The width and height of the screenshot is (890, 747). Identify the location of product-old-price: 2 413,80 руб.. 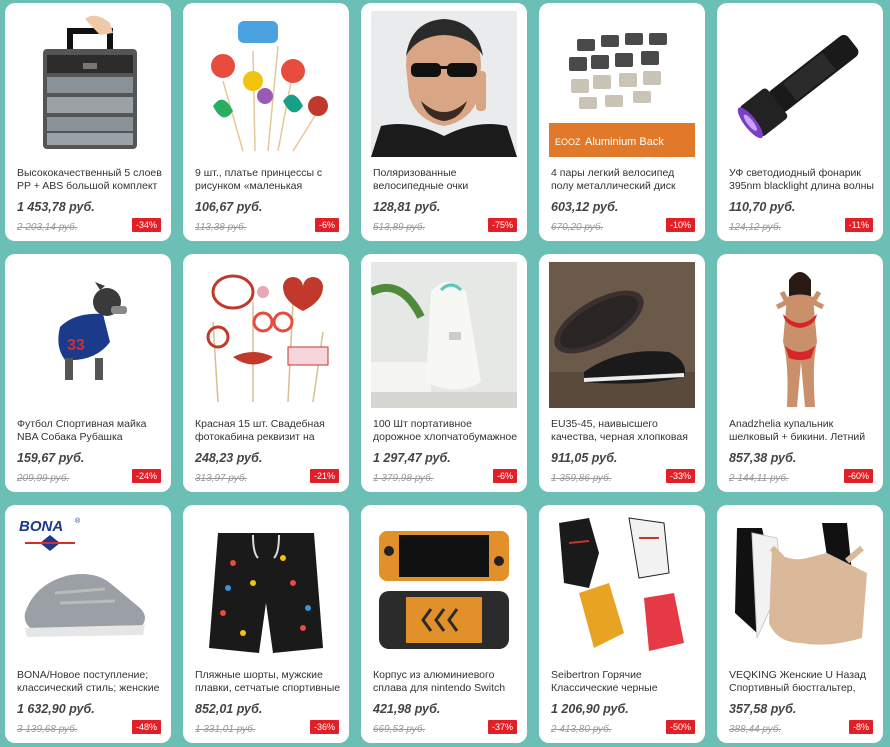
(581, 729).